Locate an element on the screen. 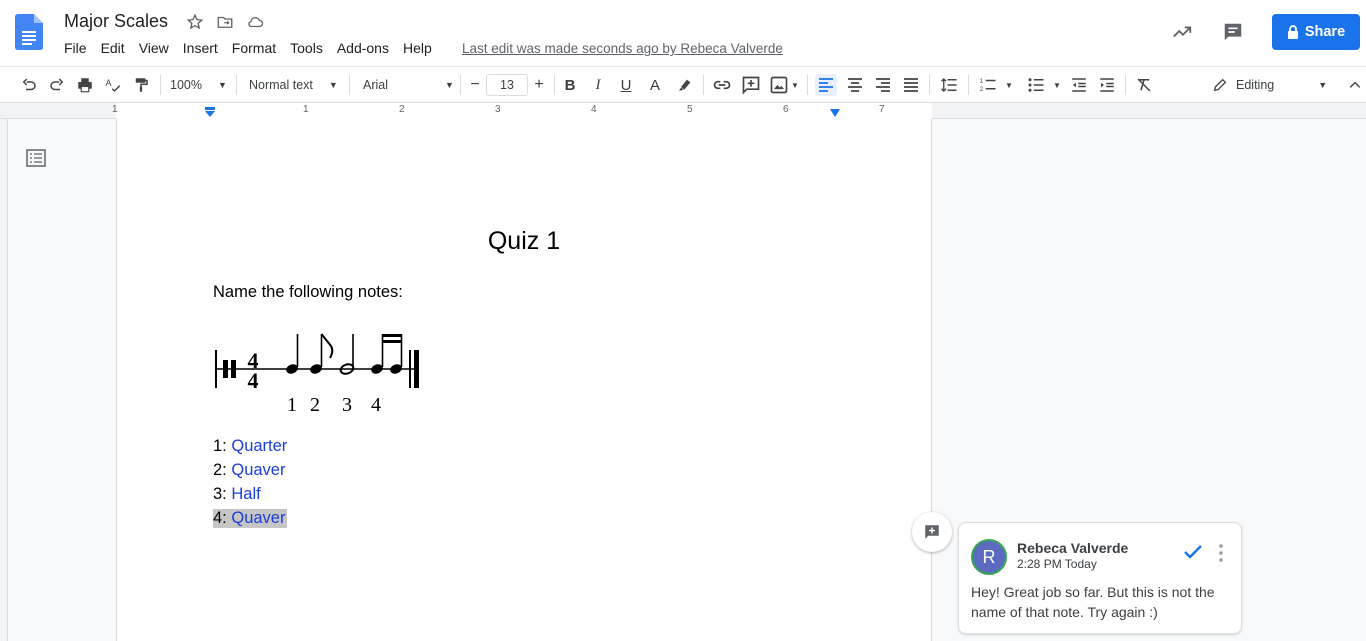 The image size is (1366, 641). print-icon is located at coordinates (85, 85).